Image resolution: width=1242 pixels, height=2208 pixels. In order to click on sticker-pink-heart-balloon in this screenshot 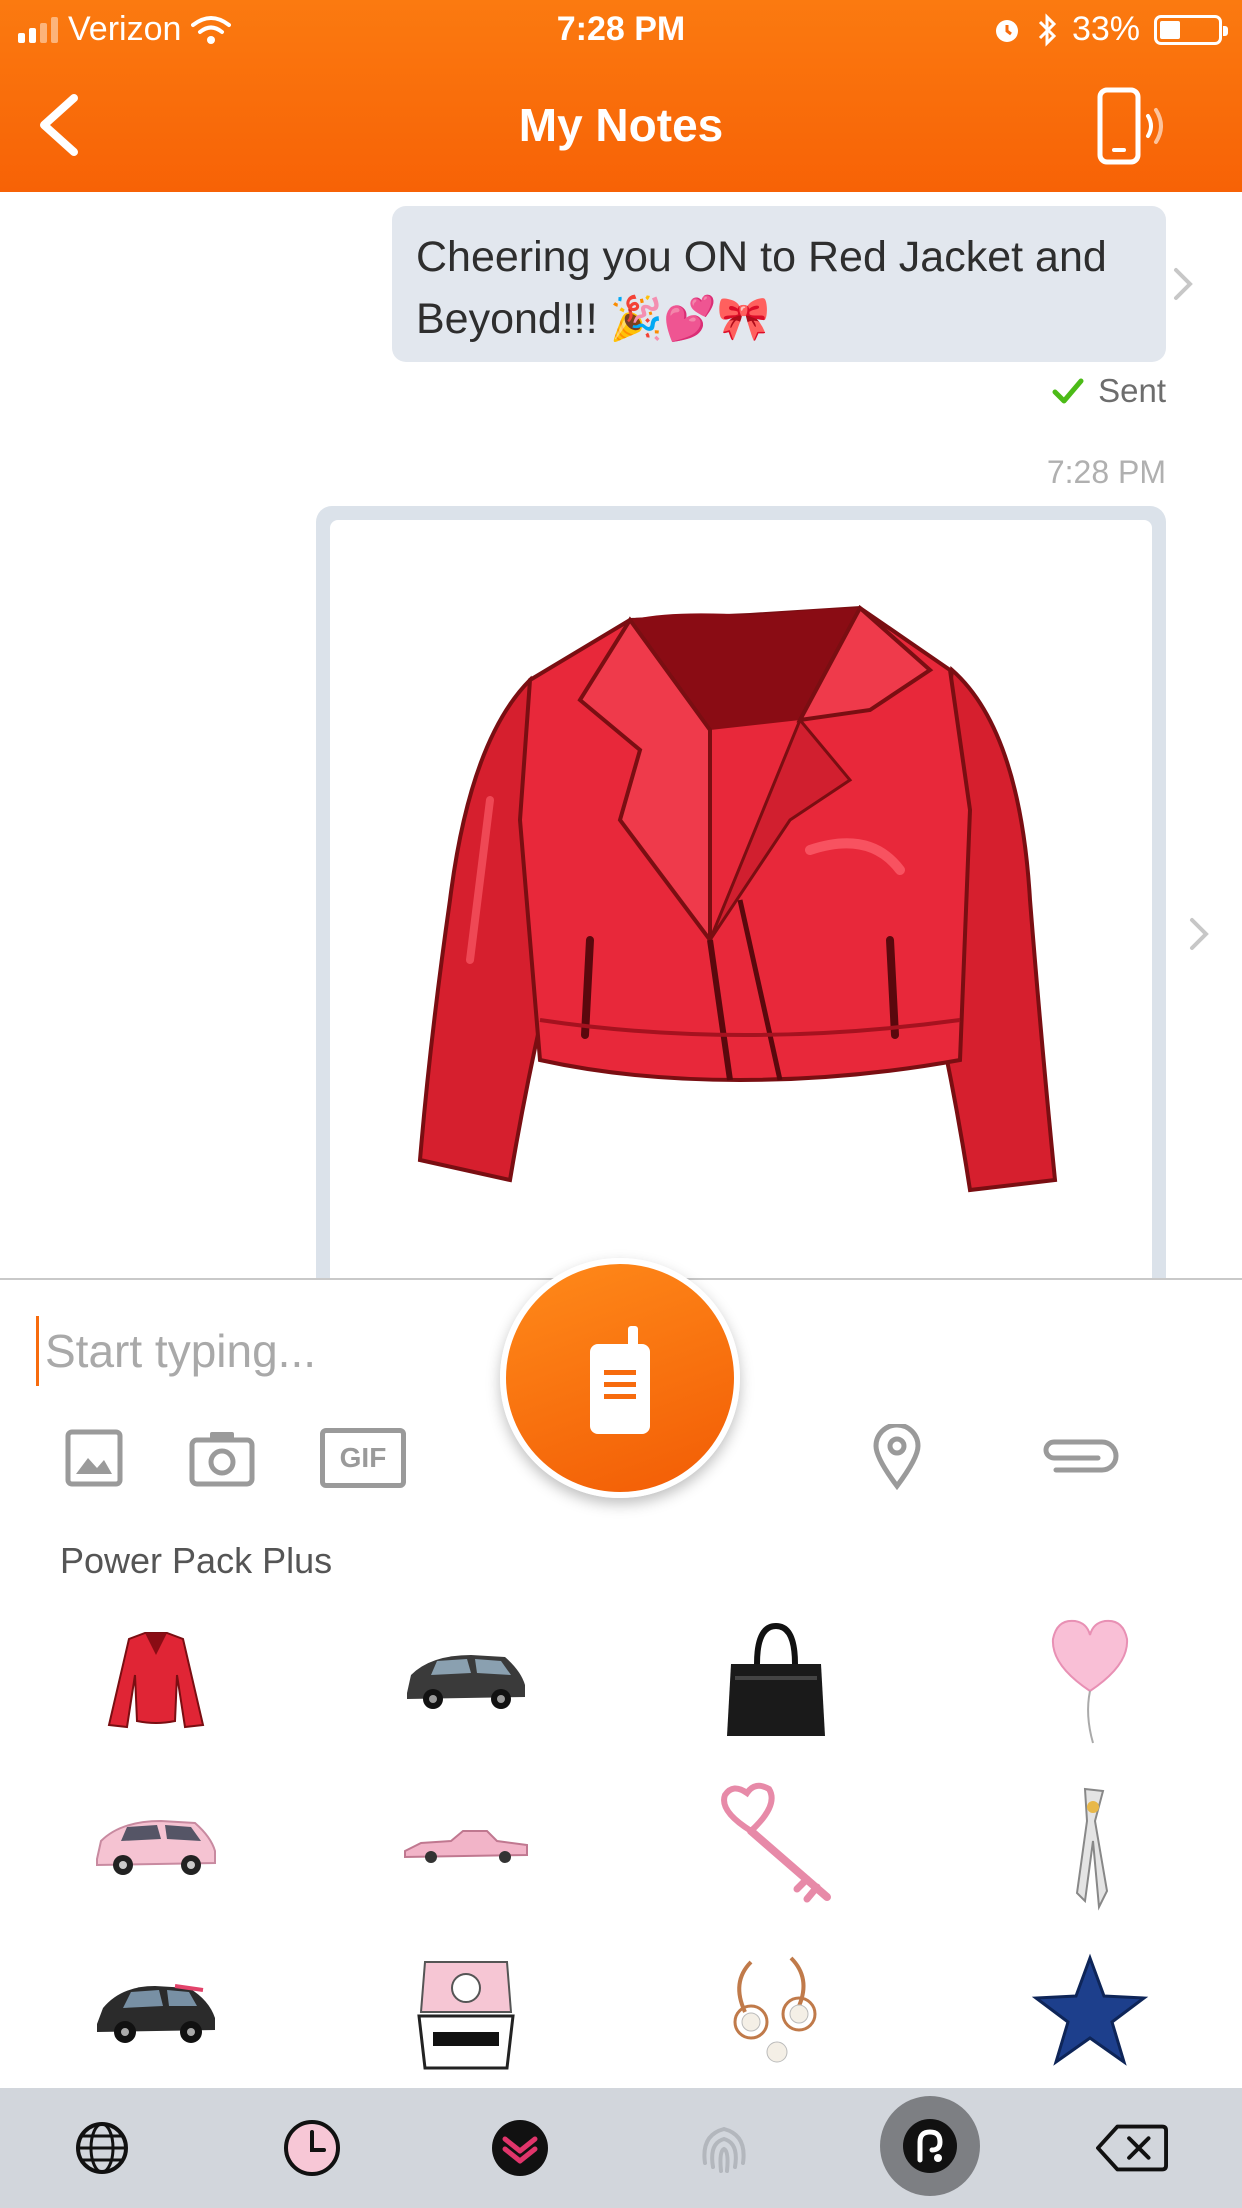, I will do `click(1090, 1680)`.